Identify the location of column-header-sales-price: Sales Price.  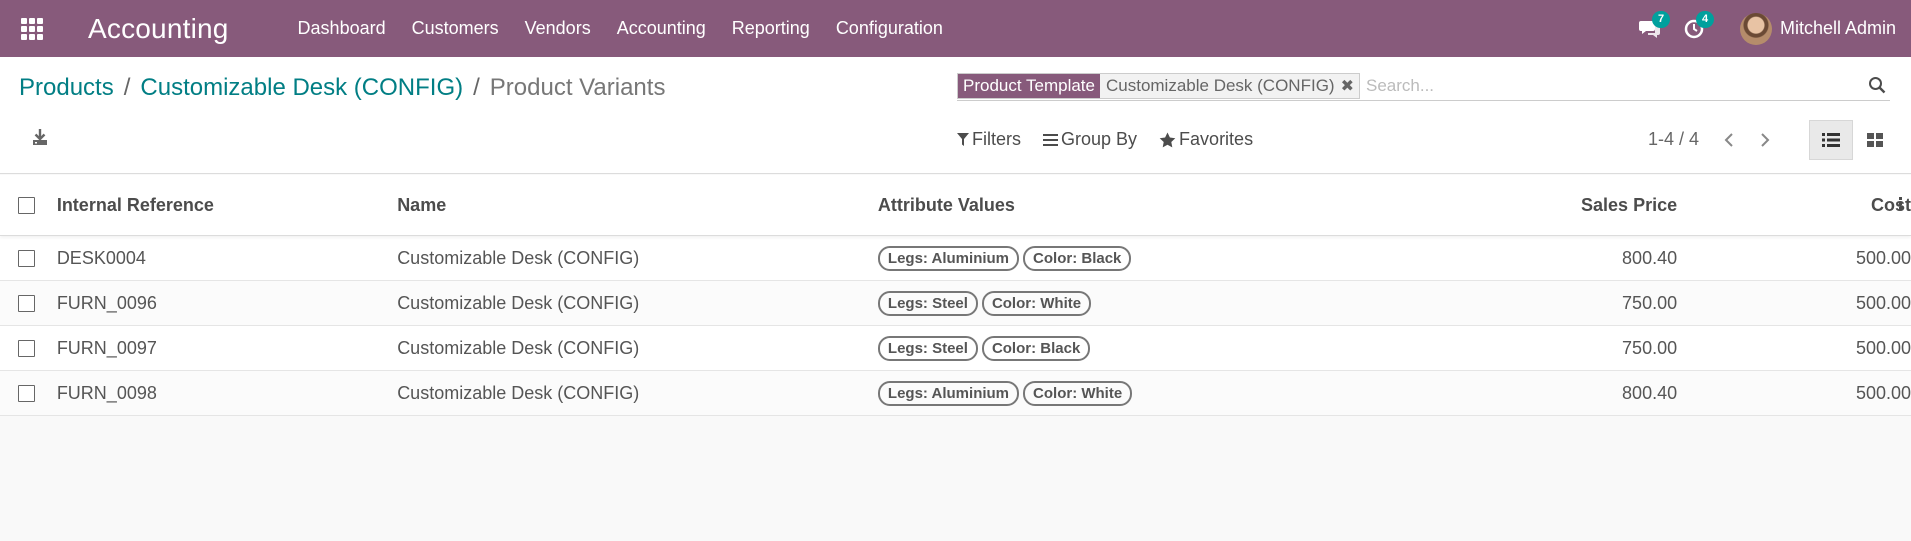
(1555, 205).